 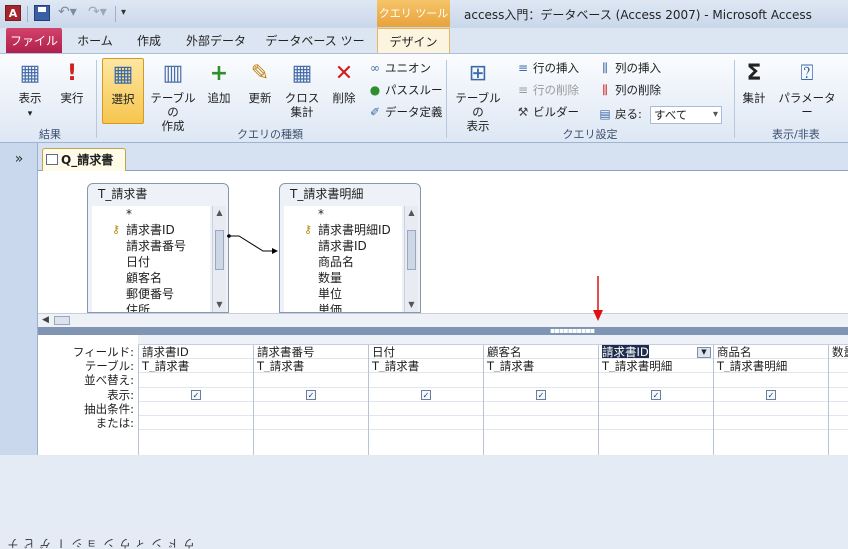 I want to click on return-combo: すべて, so click(x=686, y=115).